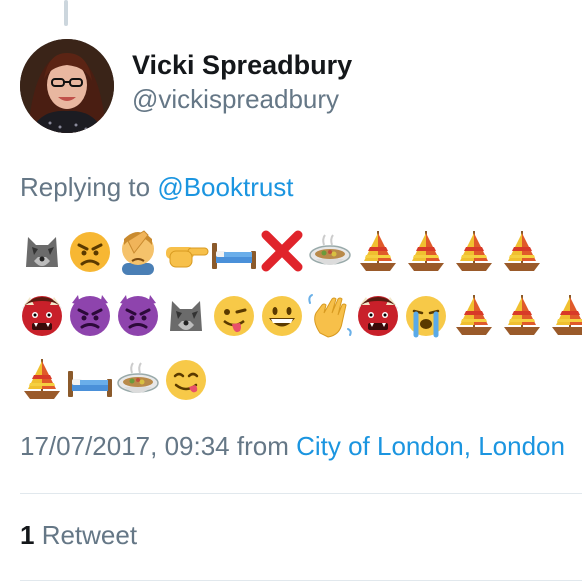 Image resolution: width=582 pixels, height=582 pixels. I want to click on tweet-author: Vicki Spreadbury @vickispreadbury, so click(242, 82).